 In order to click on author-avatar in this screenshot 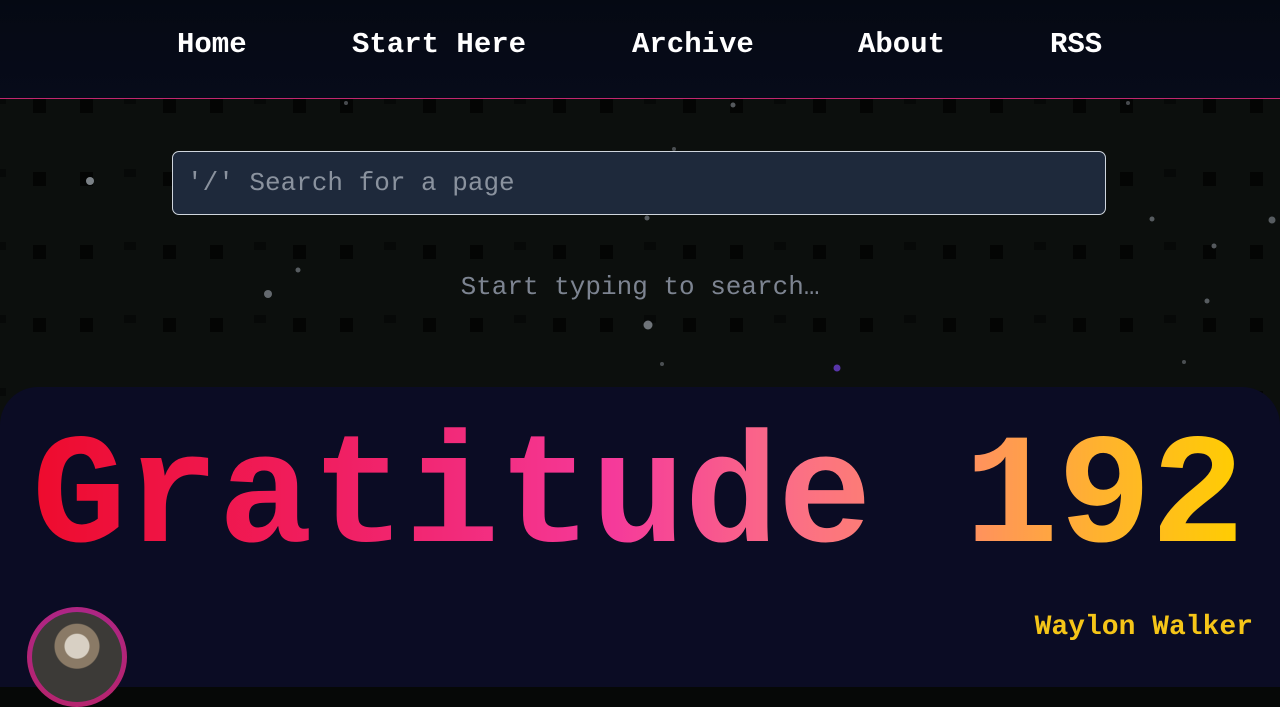, I will do `click(77, 657)`.